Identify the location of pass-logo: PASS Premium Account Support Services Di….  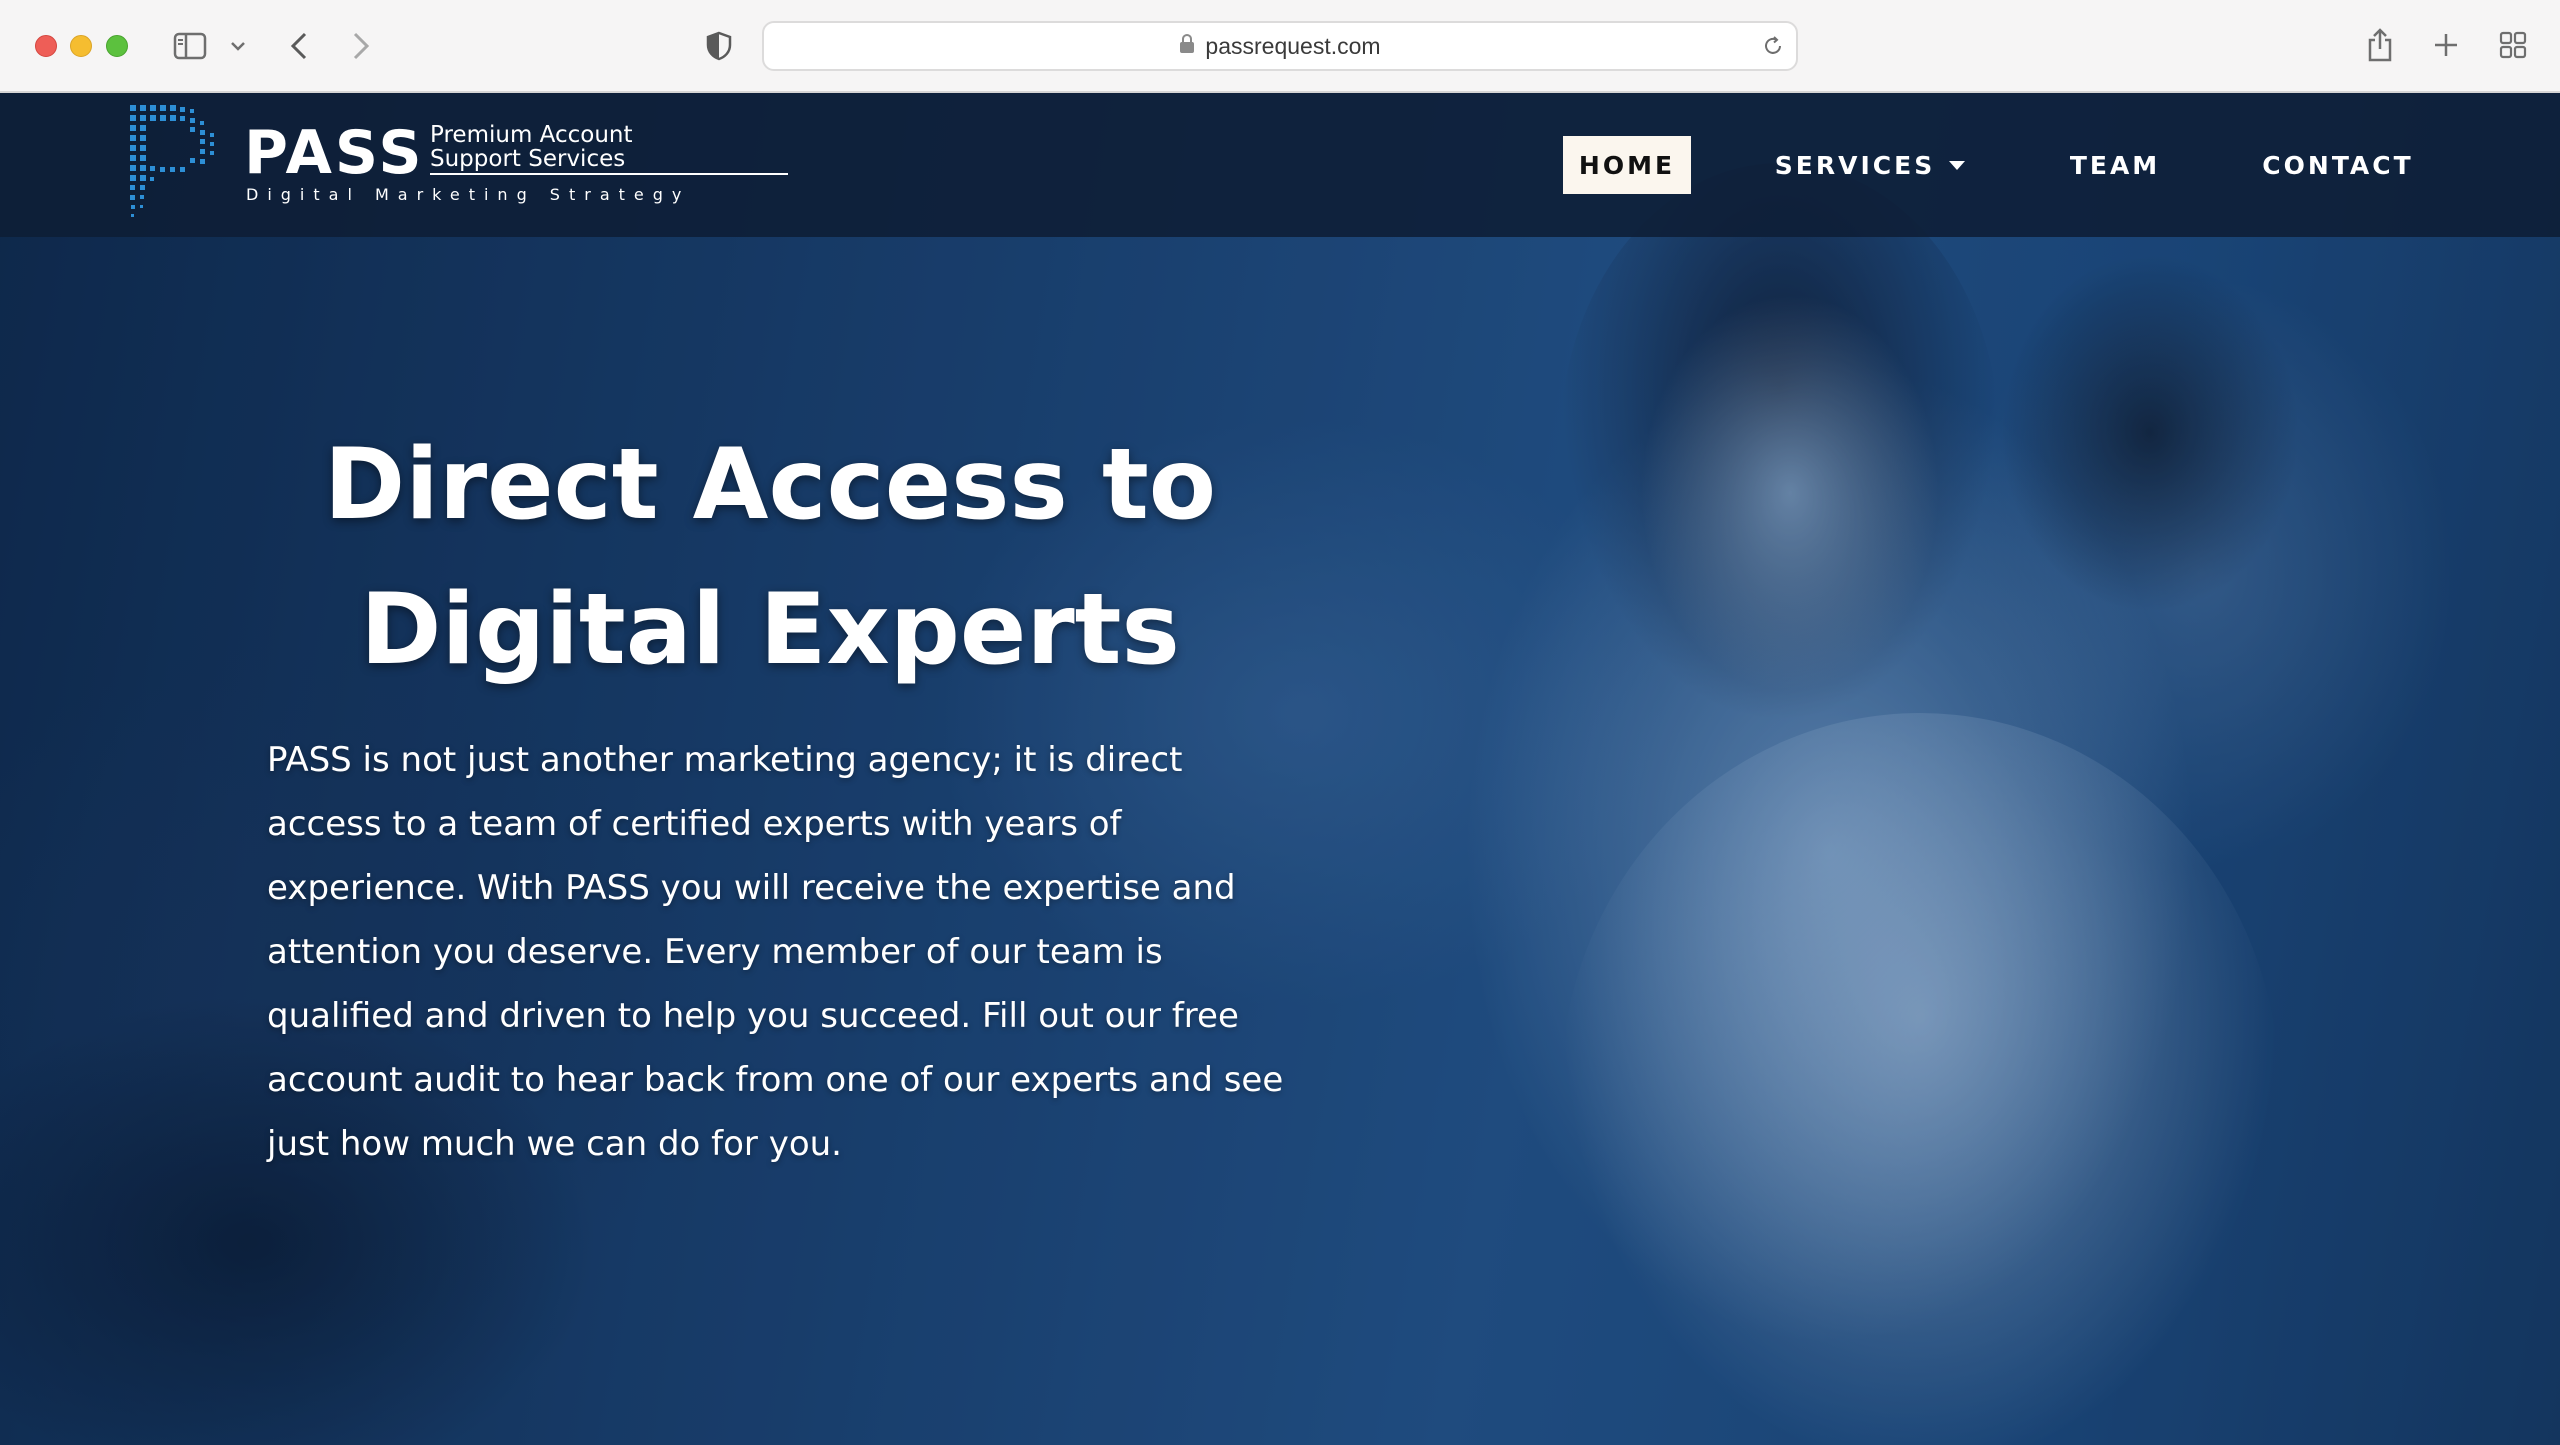
(458, 165).